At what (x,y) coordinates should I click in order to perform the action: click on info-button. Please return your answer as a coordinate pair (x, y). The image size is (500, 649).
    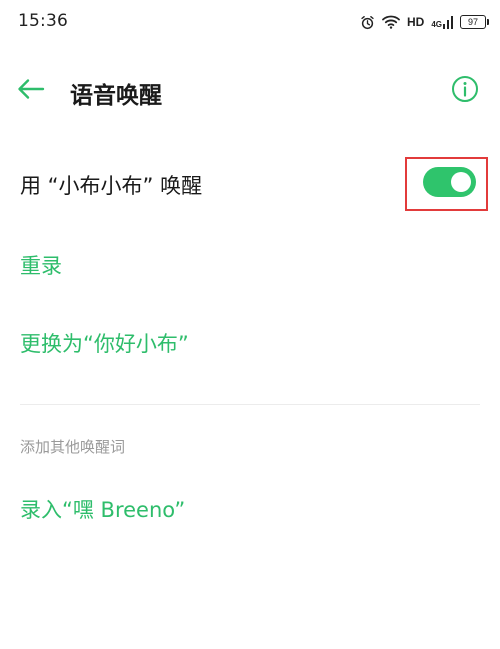
    Looking at the image, I should click on (465, 91).